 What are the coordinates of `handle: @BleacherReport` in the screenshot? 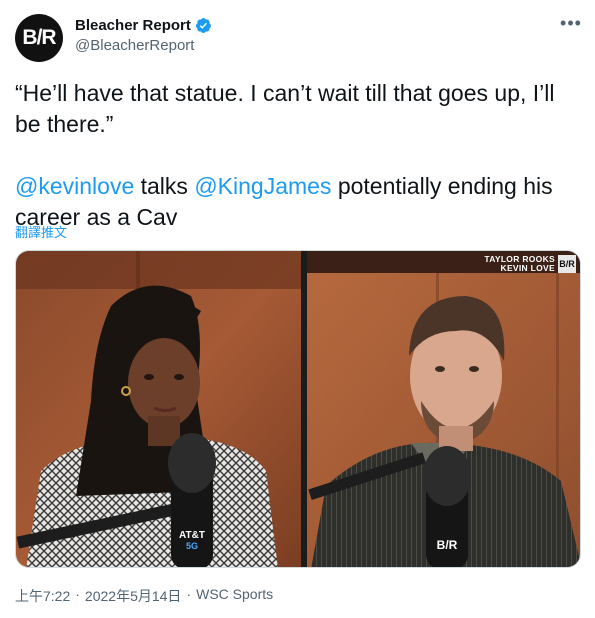 It's located at (143, 45).